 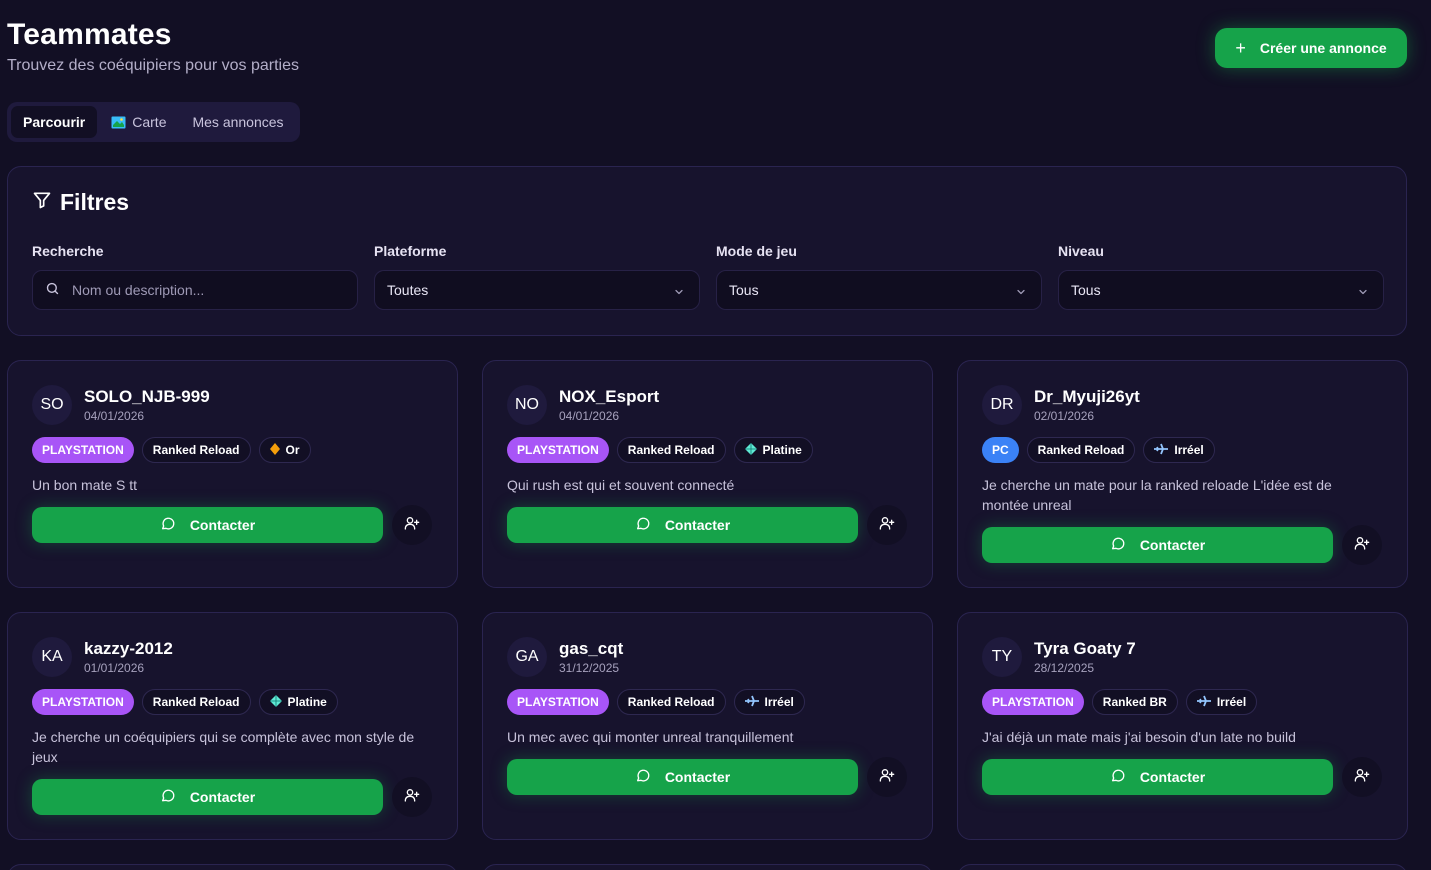 I want to click on page-subtitle: Trouvez des coéquipiers pour vos parties, so click(x=153, y=65).